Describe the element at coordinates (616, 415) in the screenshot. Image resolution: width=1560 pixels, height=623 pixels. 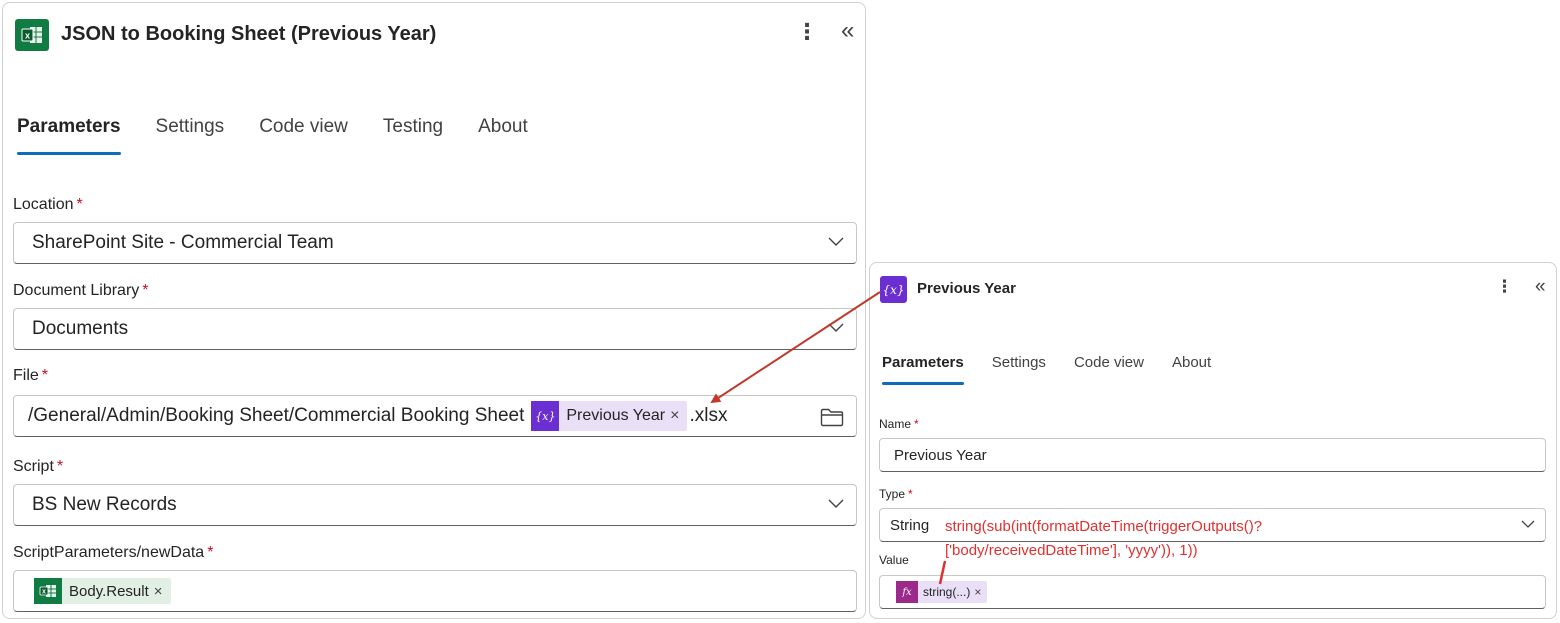
I see `token-label: Previous Year` at that location.